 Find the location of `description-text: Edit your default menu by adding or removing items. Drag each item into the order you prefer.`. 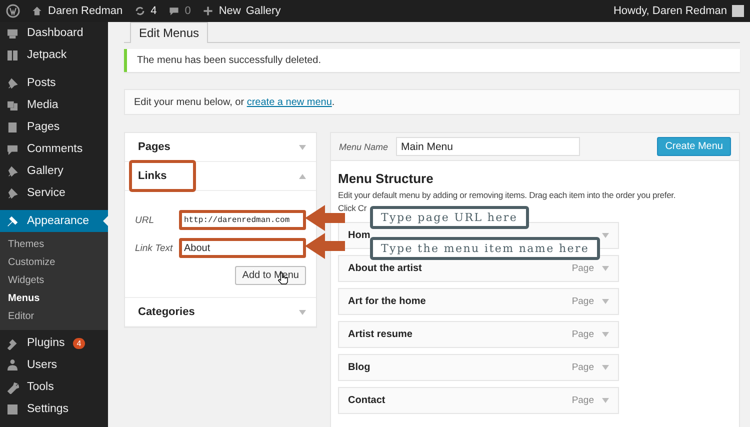

description-text: Edit your default menu by adding or removing items. Drag each item into the order you prefer. is located at coordinates (507, 195).